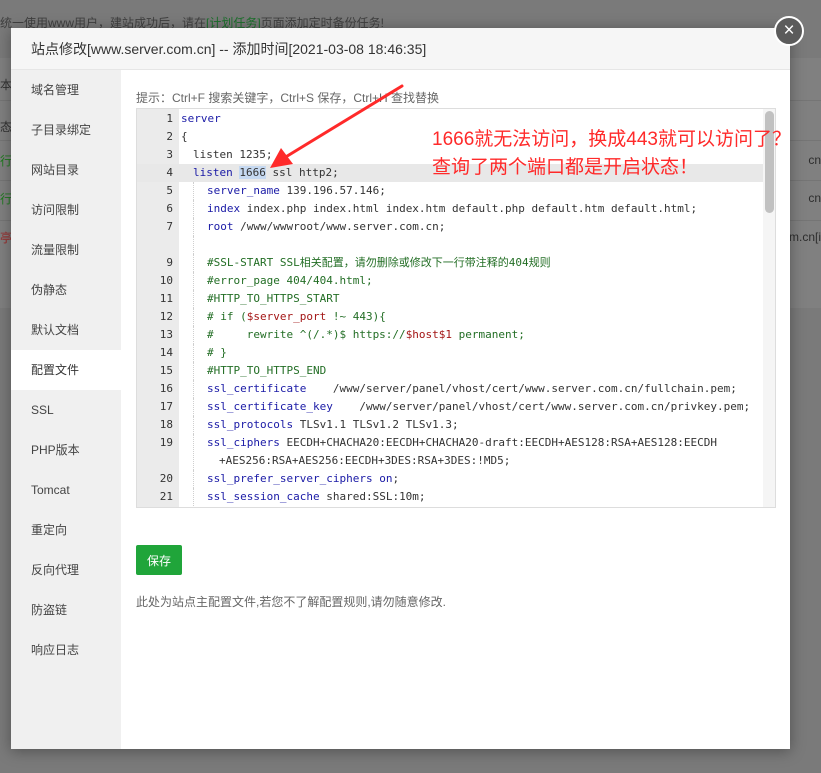 Image resolution: width=821 pixels, height=773 pixels. Describe the element at coordinates (159, 560) in the screenshot. I see `save-button: 保存` at that location.